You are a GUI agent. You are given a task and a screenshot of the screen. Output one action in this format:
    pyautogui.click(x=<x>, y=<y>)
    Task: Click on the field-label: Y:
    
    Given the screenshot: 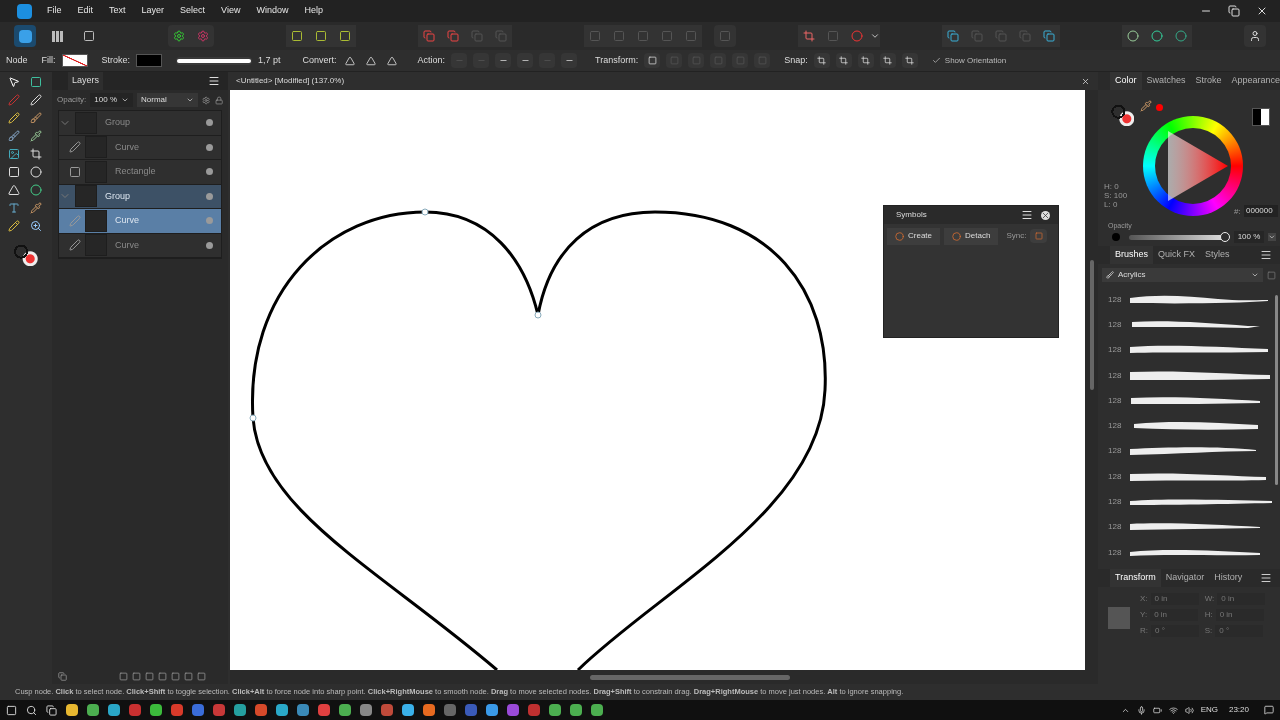 What is the action you would take?
    pyautogui.click(x=1144, y=615)
    